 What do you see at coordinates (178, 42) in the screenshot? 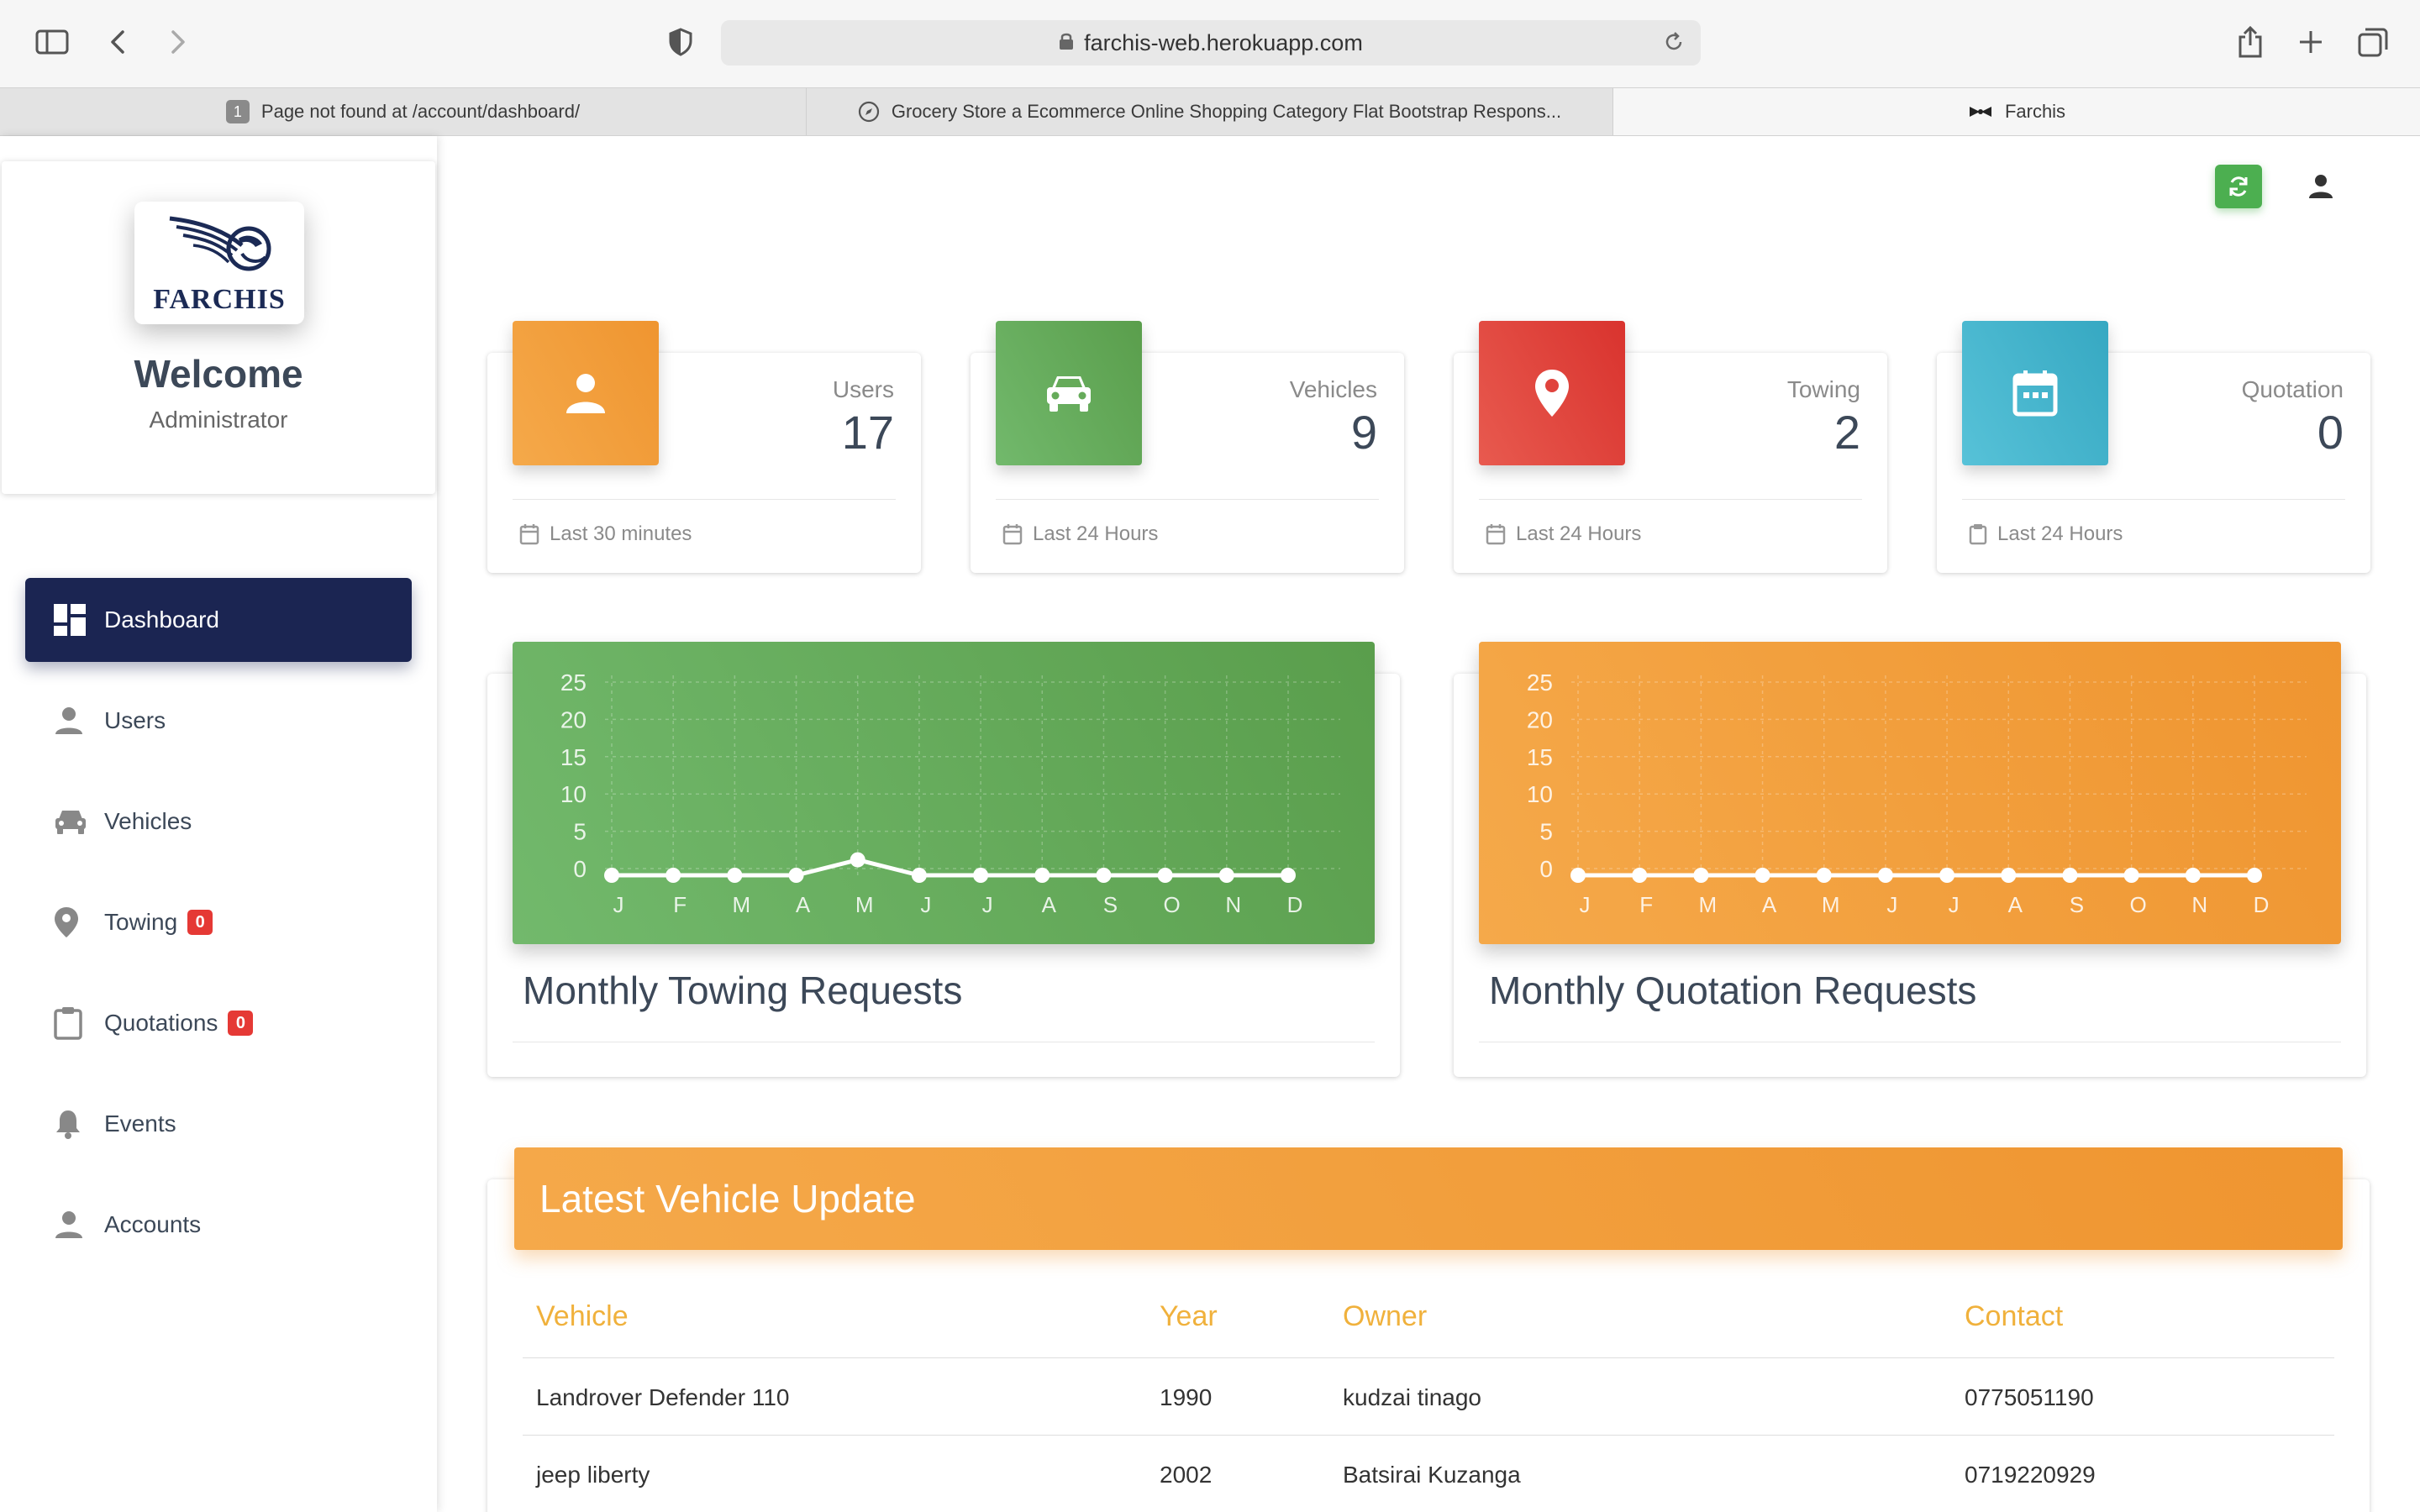
I see `forward-icon` at bounding box center [178, 42].